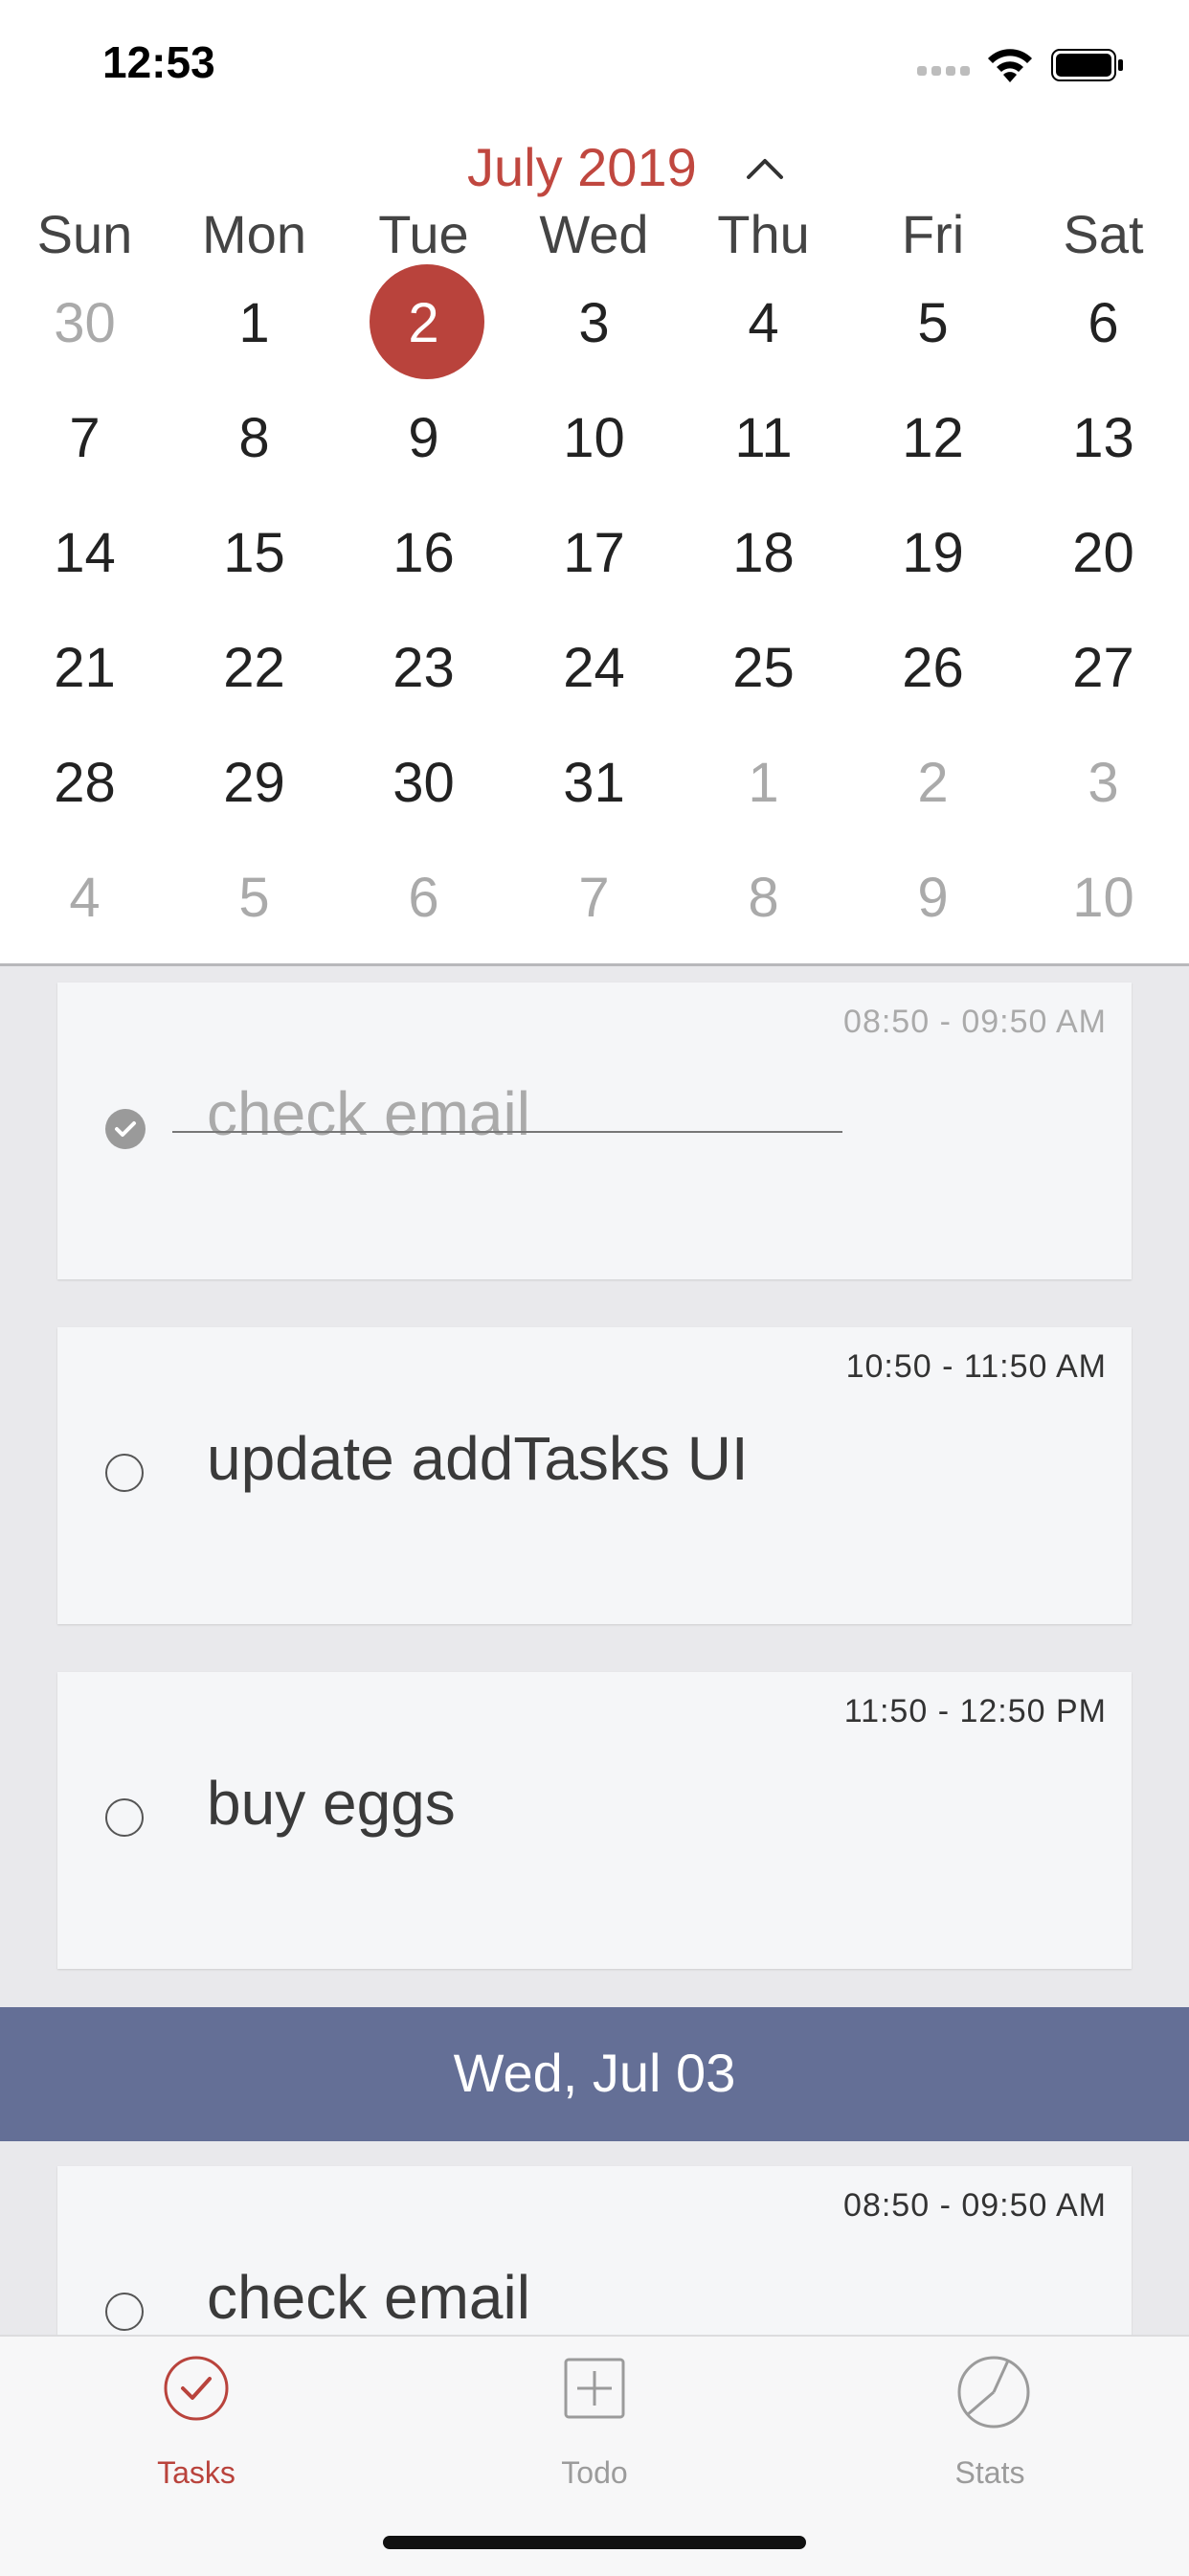 The image size is (1189, 2576). I want to click on task-time-range: 11:50 - 12:50 PM, so click(975, 1711).